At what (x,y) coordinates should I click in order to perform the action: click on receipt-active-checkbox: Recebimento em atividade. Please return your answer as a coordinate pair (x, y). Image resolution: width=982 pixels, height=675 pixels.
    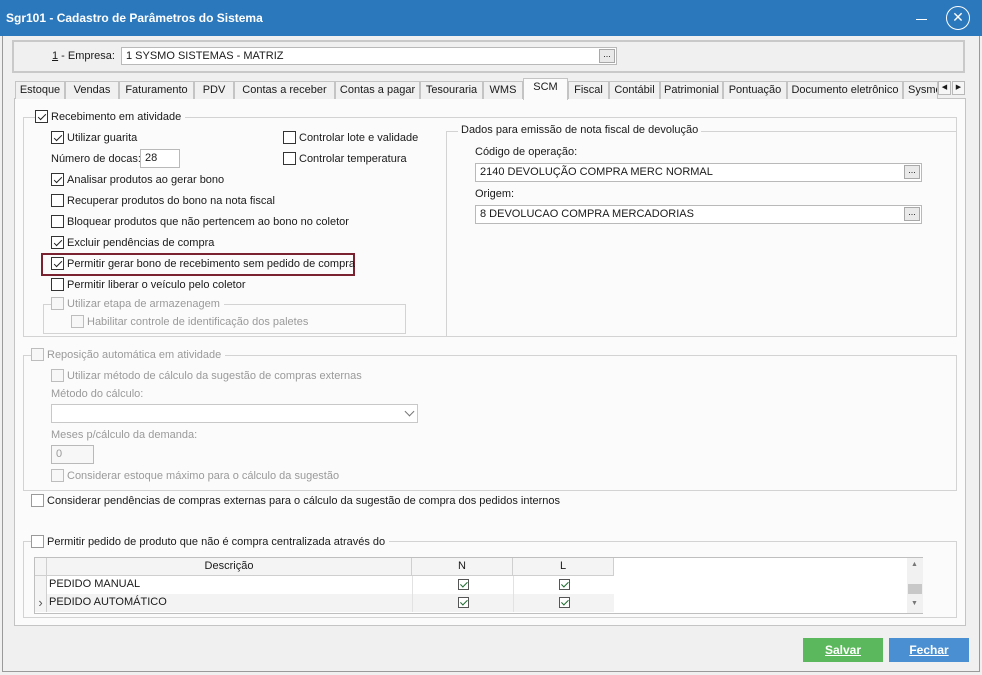
    Looking at the image, I should click on (110, 116).